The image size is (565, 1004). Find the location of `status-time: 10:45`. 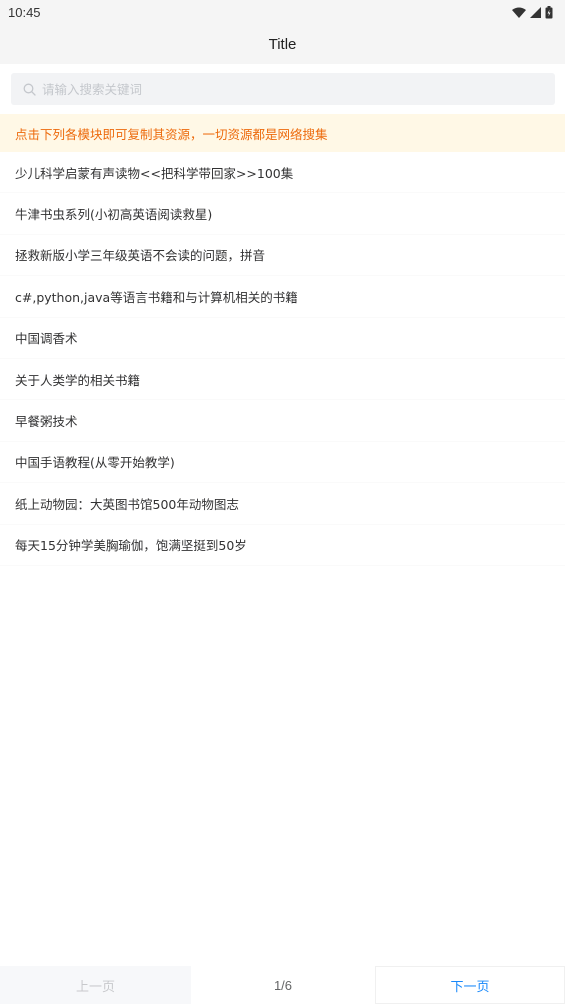

status-time: 10:45 is located at coordinates (24, 12).